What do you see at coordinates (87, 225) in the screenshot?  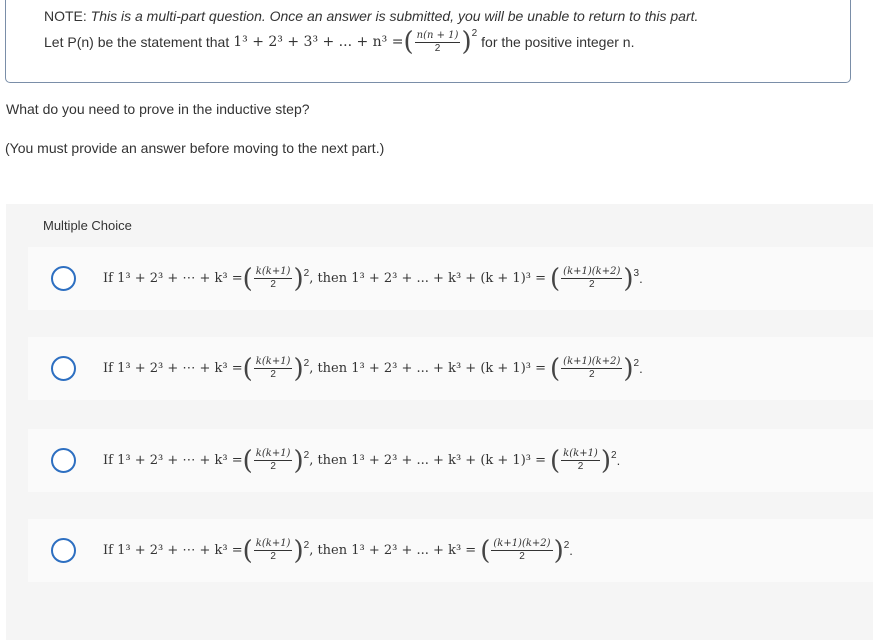 I see `multiple-choice-header: Multiple Choice` at bounding box center [87, 225].